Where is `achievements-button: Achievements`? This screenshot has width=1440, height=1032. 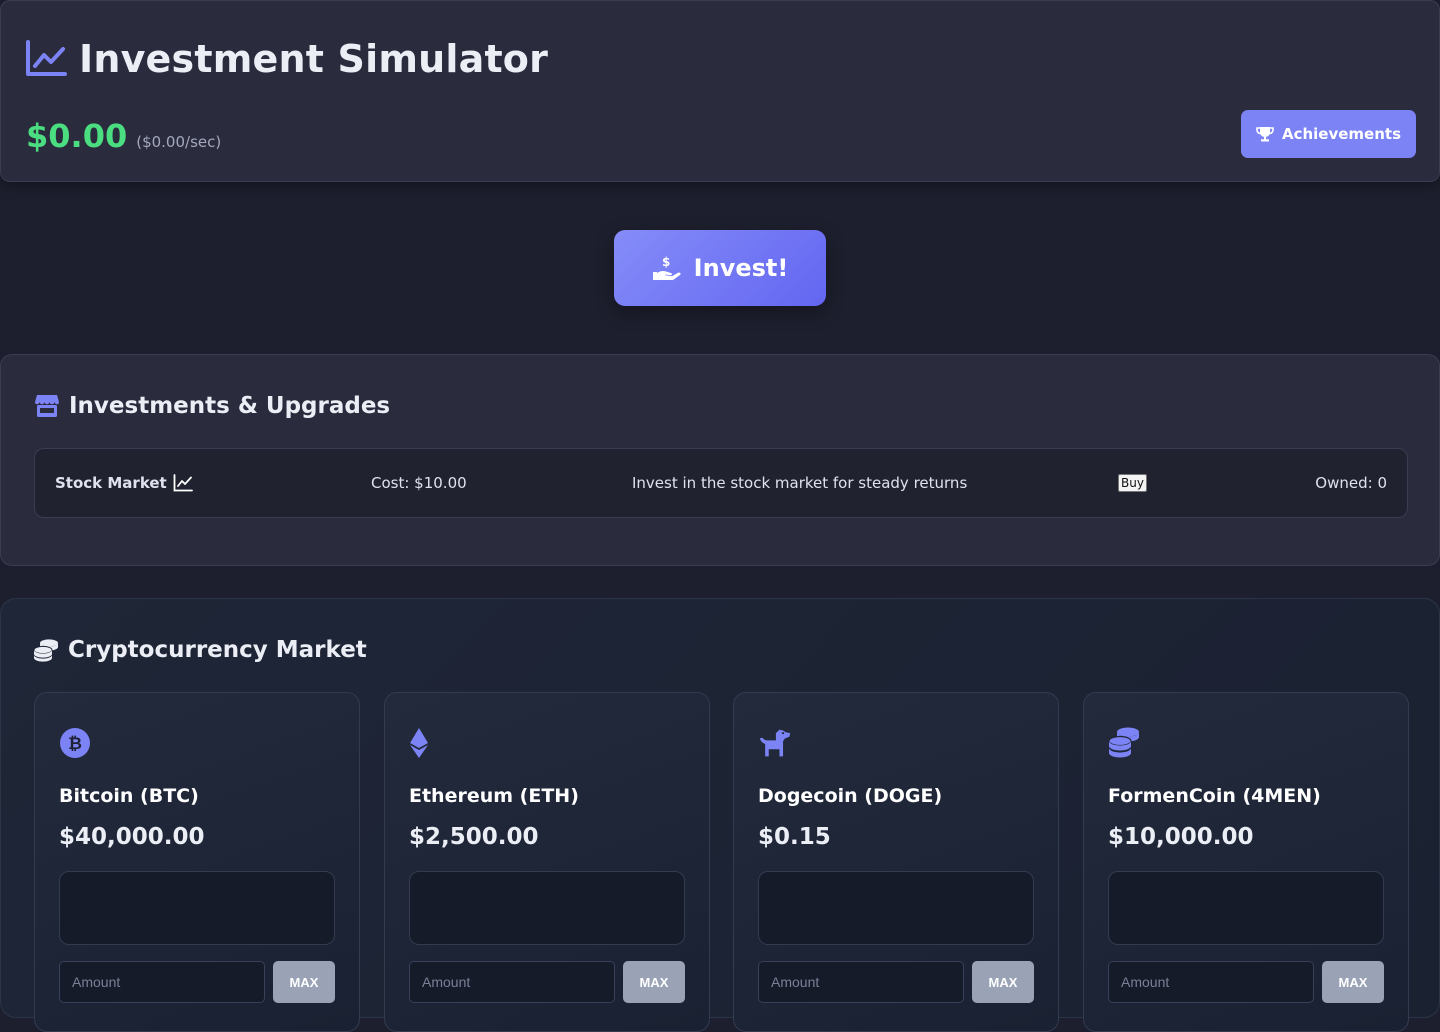 achievements-button: Achievements is located at coordinates (1328, 134).